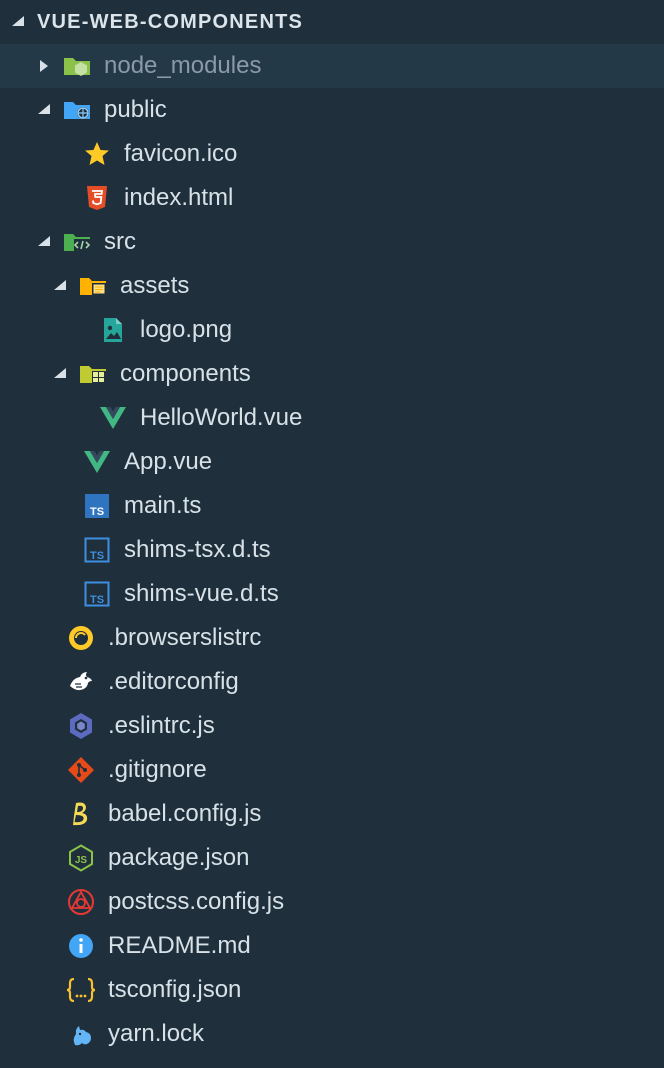 Image resolution: width=664 pixels, height=1068 pixels. Describe the element at coordinates (332, 418) in the screenshot. I see `tree-item-helloworld-vue: HelloWorld.vue` at that location.